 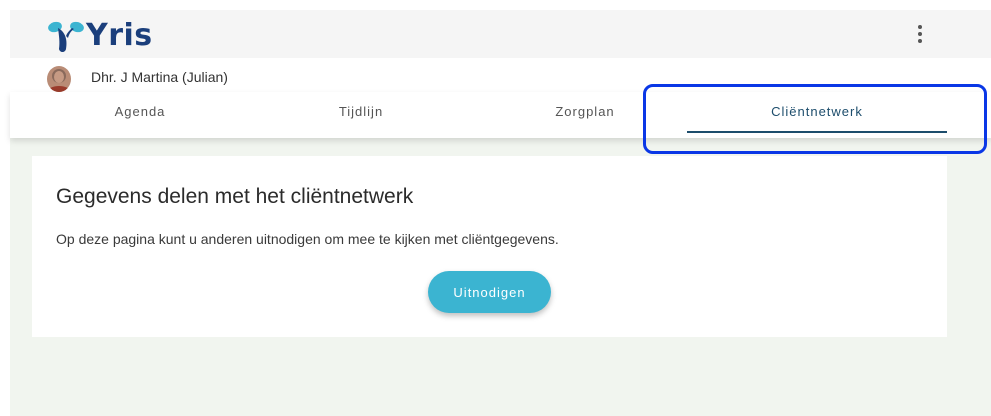 I want to click on page-title: Gegevens delen met het cliëntnetwerk, so click(x=235, y=196).